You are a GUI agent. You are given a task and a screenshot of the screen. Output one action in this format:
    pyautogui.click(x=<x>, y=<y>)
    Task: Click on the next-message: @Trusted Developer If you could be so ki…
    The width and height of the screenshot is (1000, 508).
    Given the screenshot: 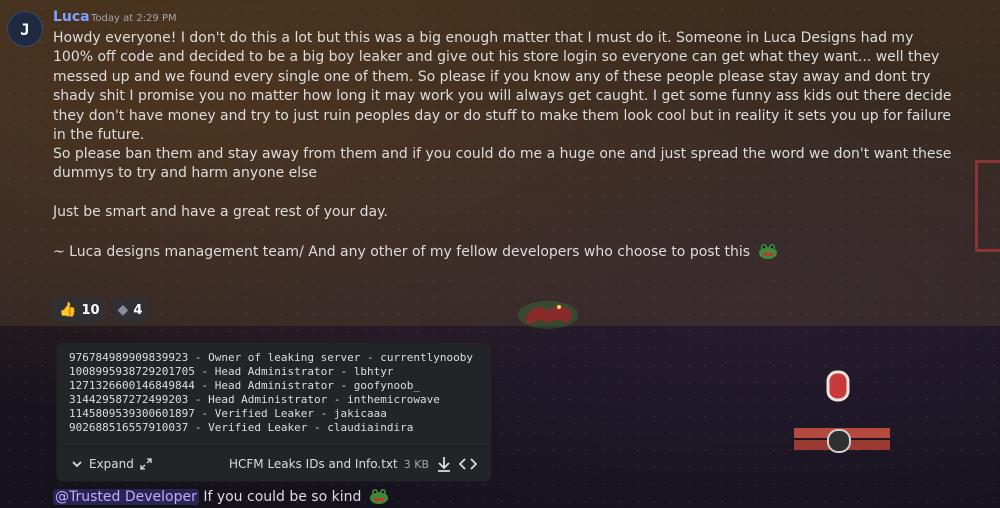 What is the action you would take?
    pyautogui.click(x=221, y=496)
    